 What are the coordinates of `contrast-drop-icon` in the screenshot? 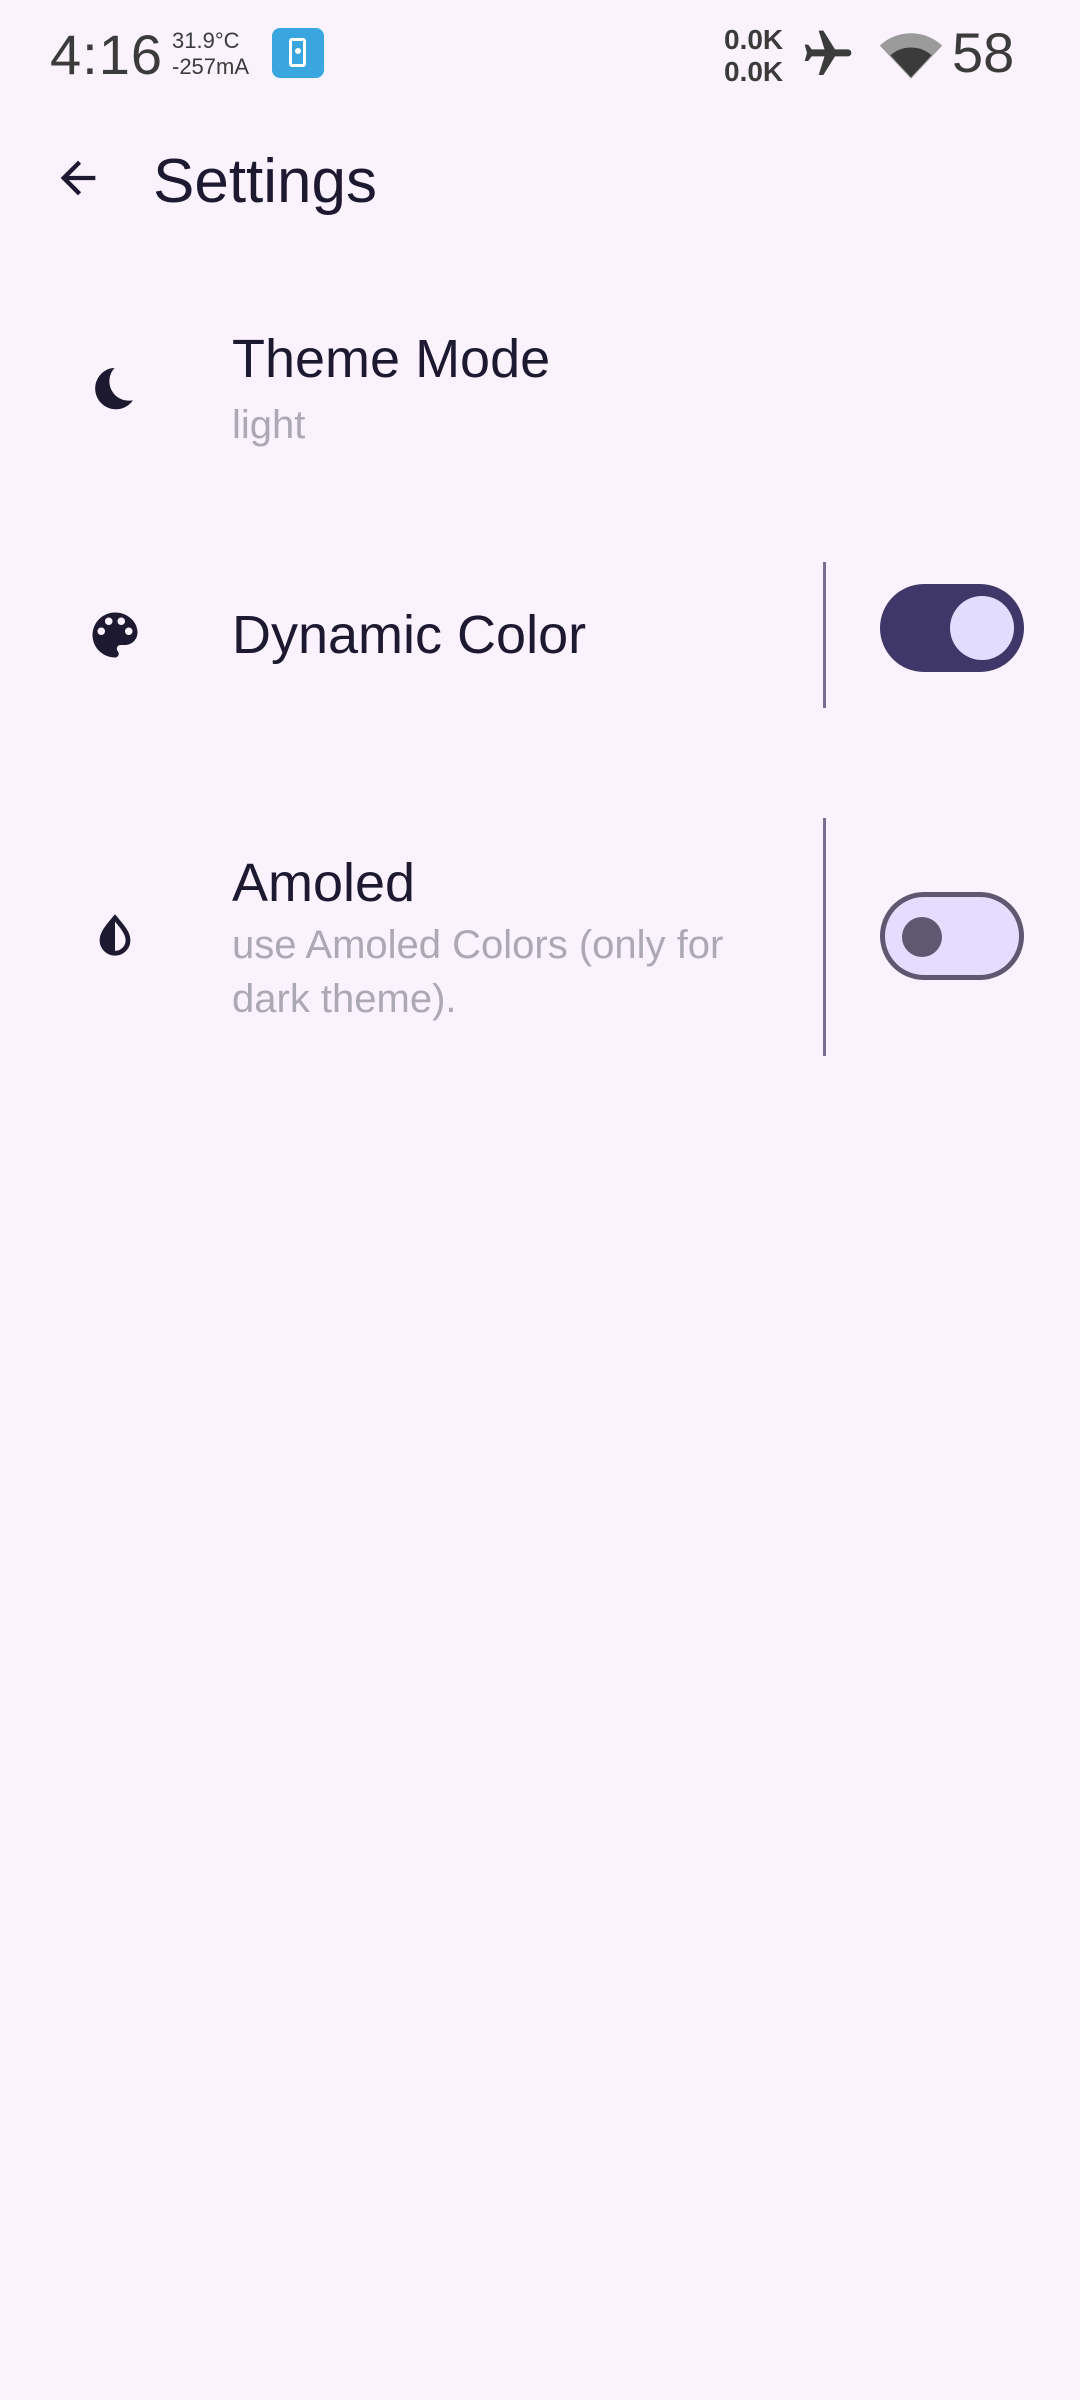 It's located at (115, 937).